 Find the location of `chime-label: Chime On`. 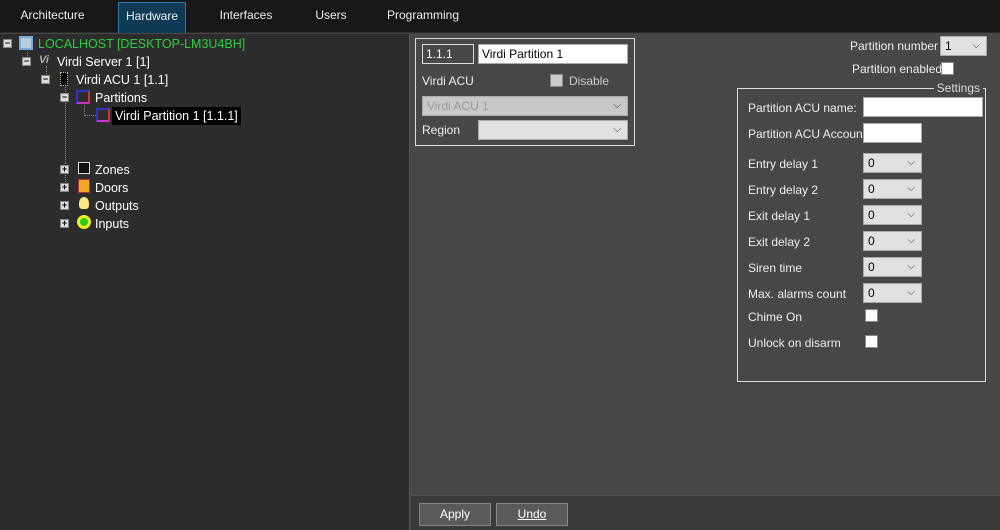

chime-label: Chime On is located at coordinates (775, 317).